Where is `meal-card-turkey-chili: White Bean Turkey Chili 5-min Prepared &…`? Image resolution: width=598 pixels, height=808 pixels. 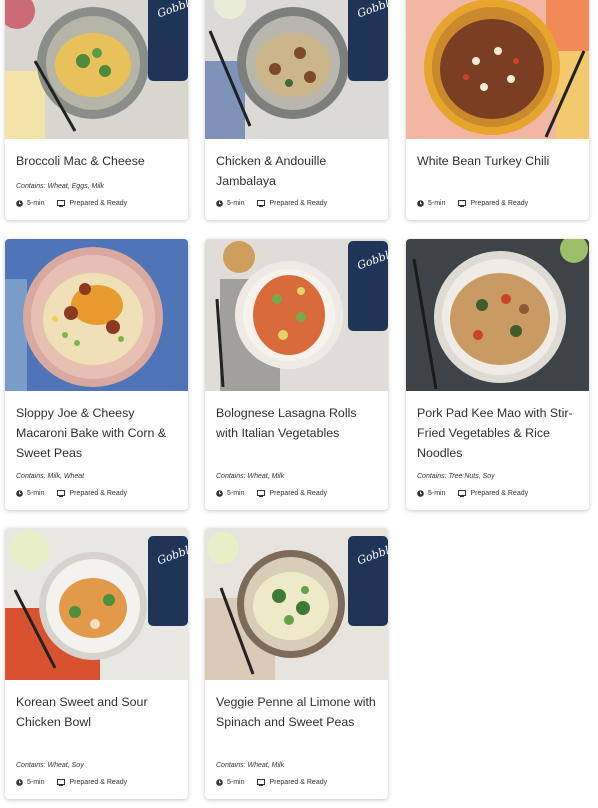
meal-card-turkey-chili: White Bean Turkey Chili 5-min Prepared &… is located at coordinates (497, 110).